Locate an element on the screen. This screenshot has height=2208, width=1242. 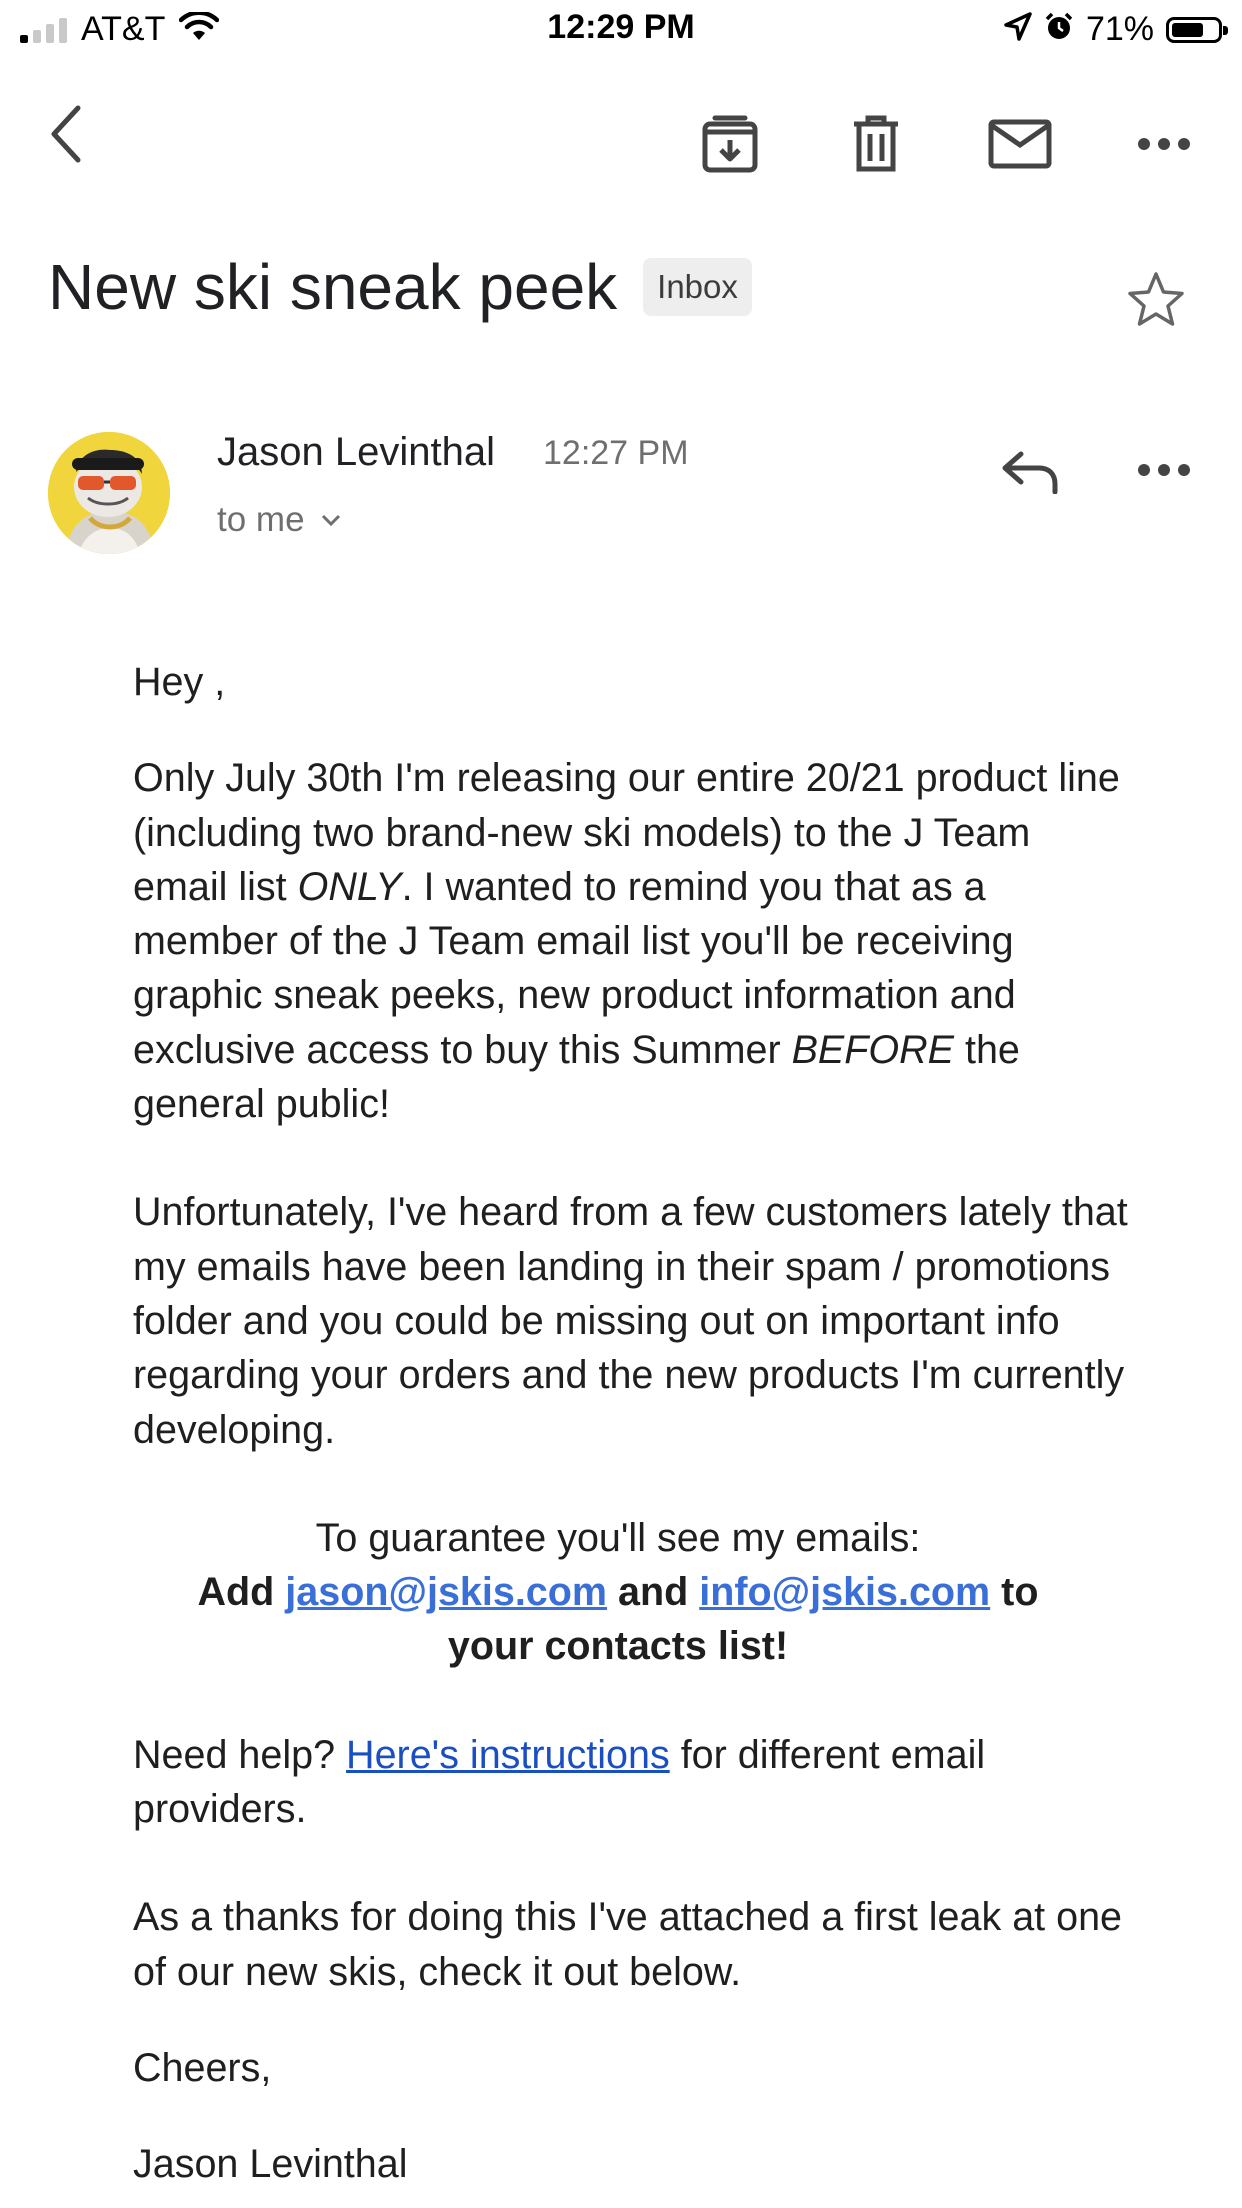
star-button is located at coordinates (1156, 301).